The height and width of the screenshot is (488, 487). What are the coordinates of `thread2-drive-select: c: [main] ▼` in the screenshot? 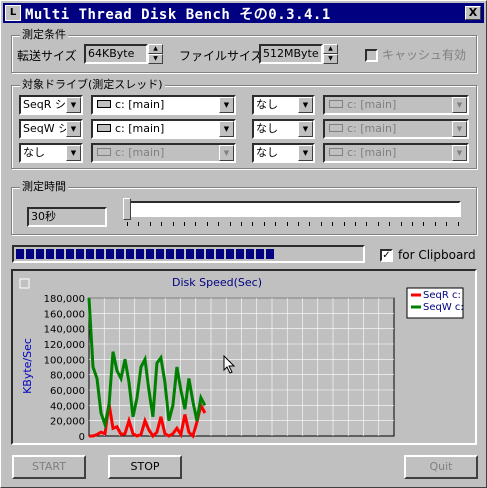 It's located at (163, 129).